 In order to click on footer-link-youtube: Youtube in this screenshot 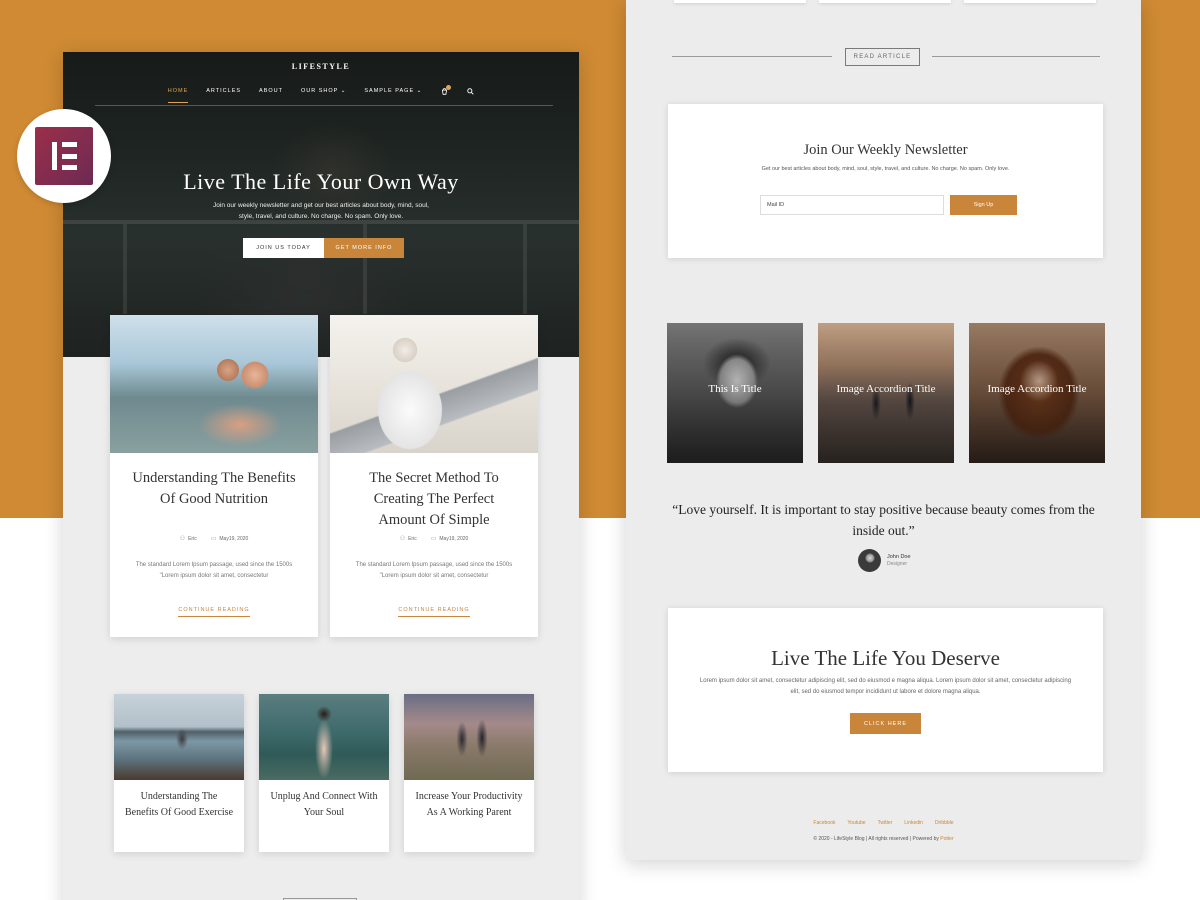, I will do `click(856, 823)`.